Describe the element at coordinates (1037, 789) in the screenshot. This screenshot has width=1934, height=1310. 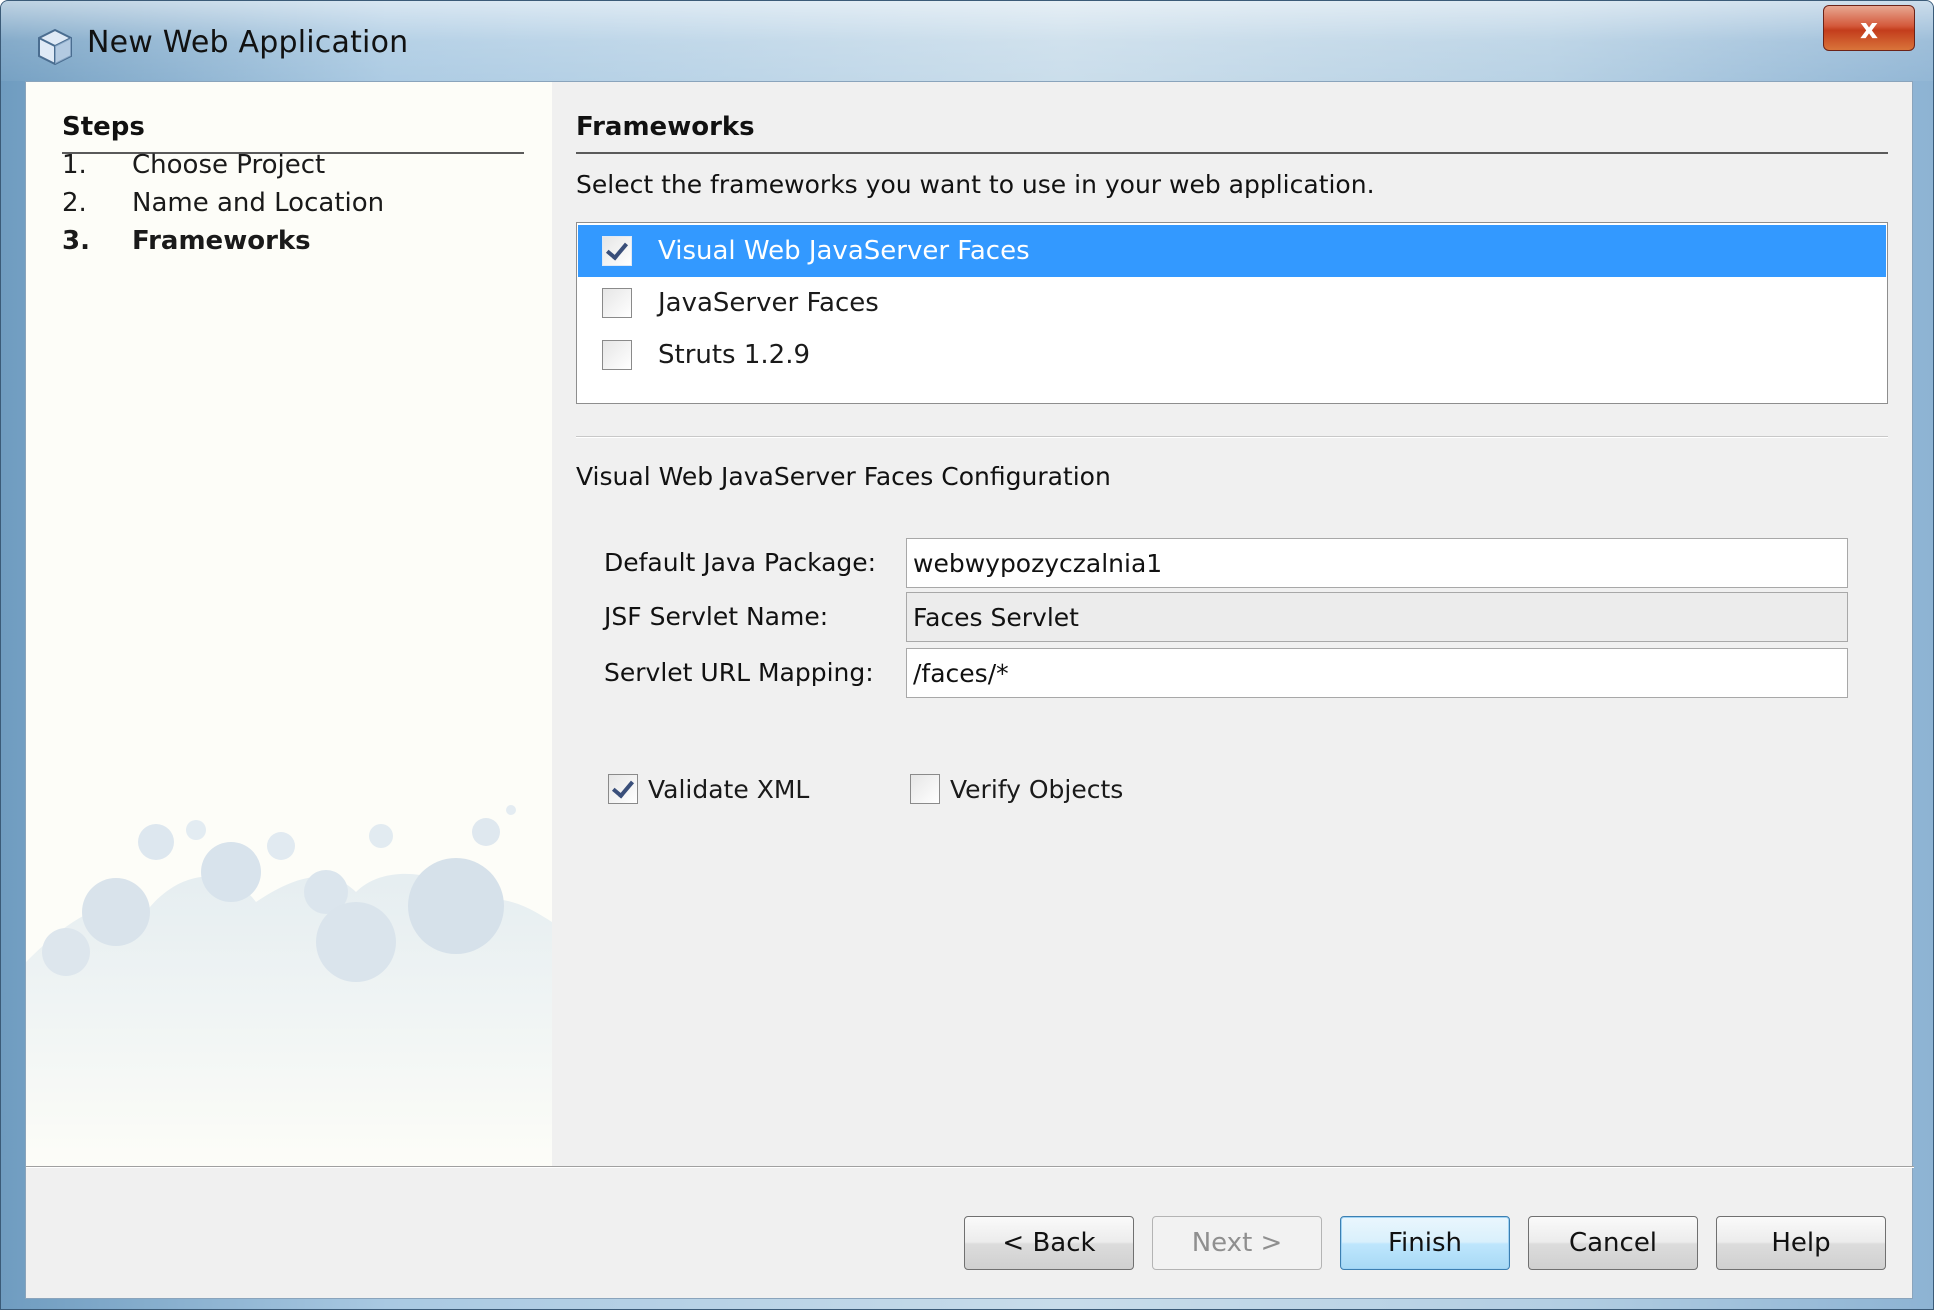
I see `verify-objects-label: Verify Objects` at that location.